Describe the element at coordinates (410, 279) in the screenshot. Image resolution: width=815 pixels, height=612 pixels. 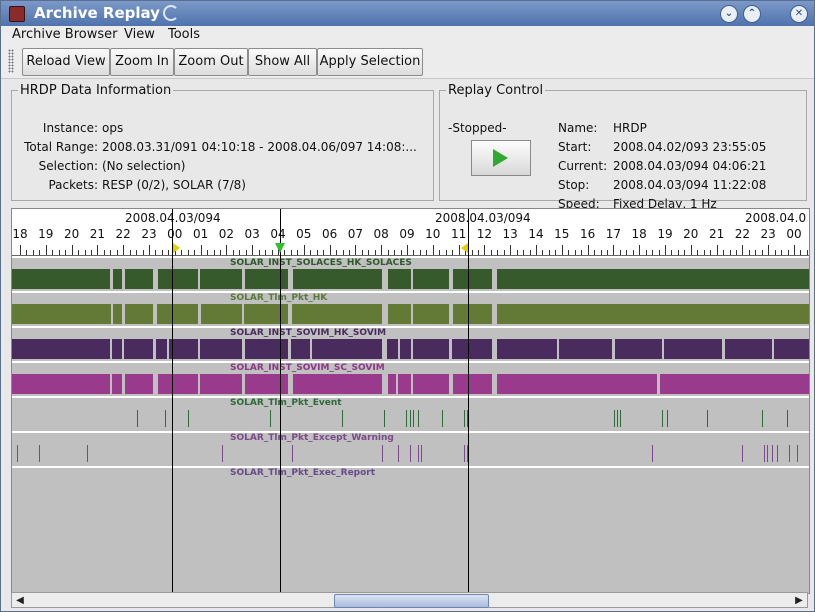
I see `track-solar-inst-solaces-hk-solaces` at that location.